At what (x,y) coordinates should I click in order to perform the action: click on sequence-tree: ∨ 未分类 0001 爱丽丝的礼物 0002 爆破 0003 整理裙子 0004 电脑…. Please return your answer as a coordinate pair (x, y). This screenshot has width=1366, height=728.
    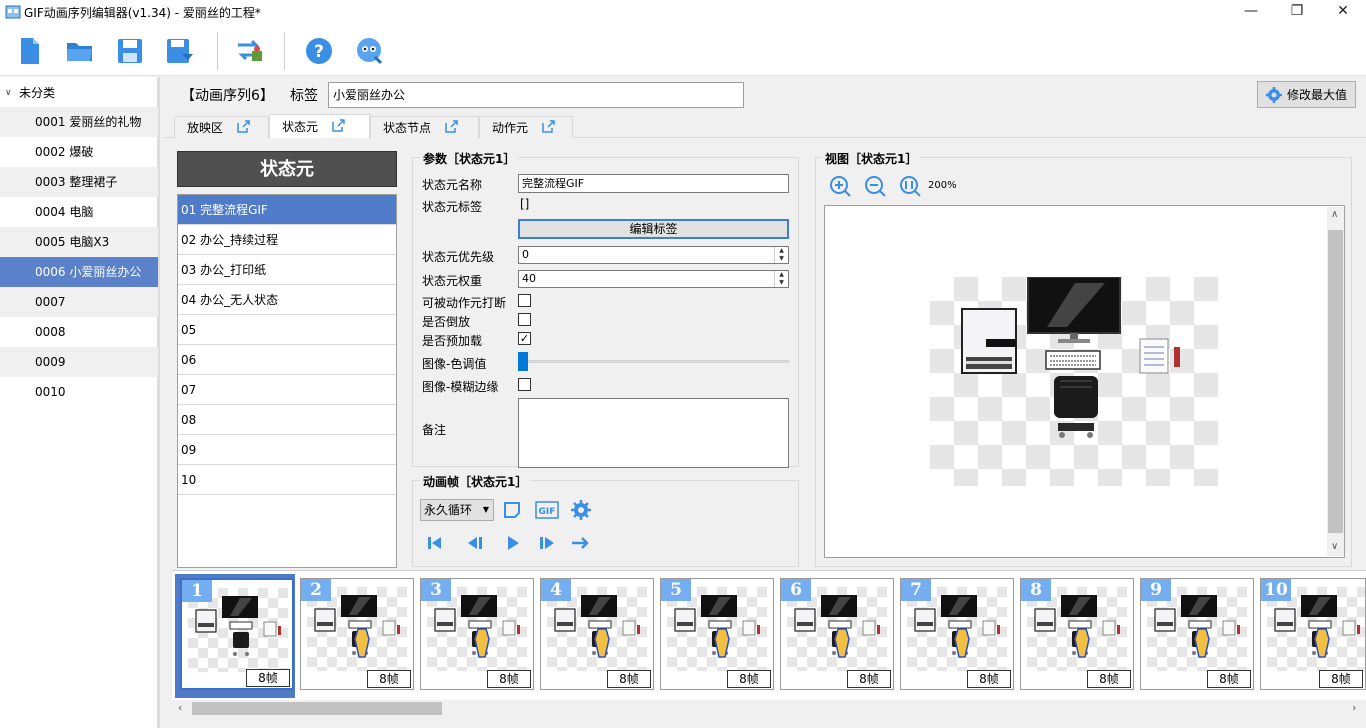
    Looking at the image, I should click on (80, 402).